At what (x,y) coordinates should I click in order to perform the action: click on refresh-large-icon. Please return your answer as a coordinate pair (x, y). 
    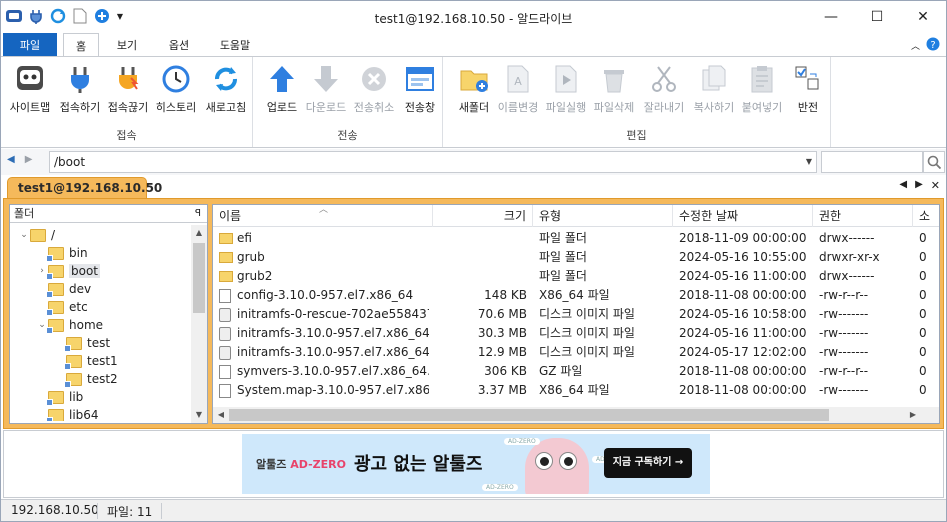
    Looking at the image, I should click on (226, 79).